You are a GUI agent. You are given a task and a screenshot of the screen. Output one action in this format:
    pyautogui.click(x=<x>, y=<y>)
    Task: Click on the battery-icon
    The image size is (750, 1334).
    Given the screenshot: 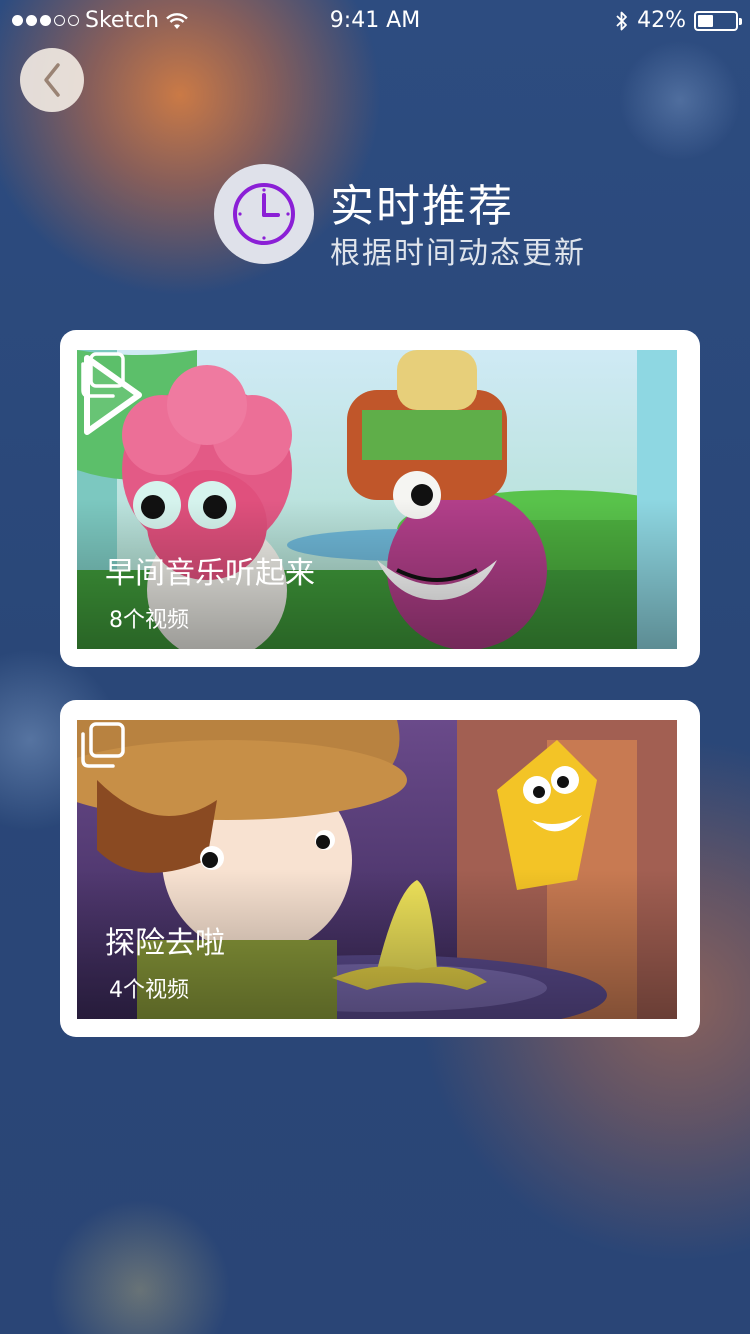 What is the action you would take?
    pyautogui.click(x=718, y=20)
    